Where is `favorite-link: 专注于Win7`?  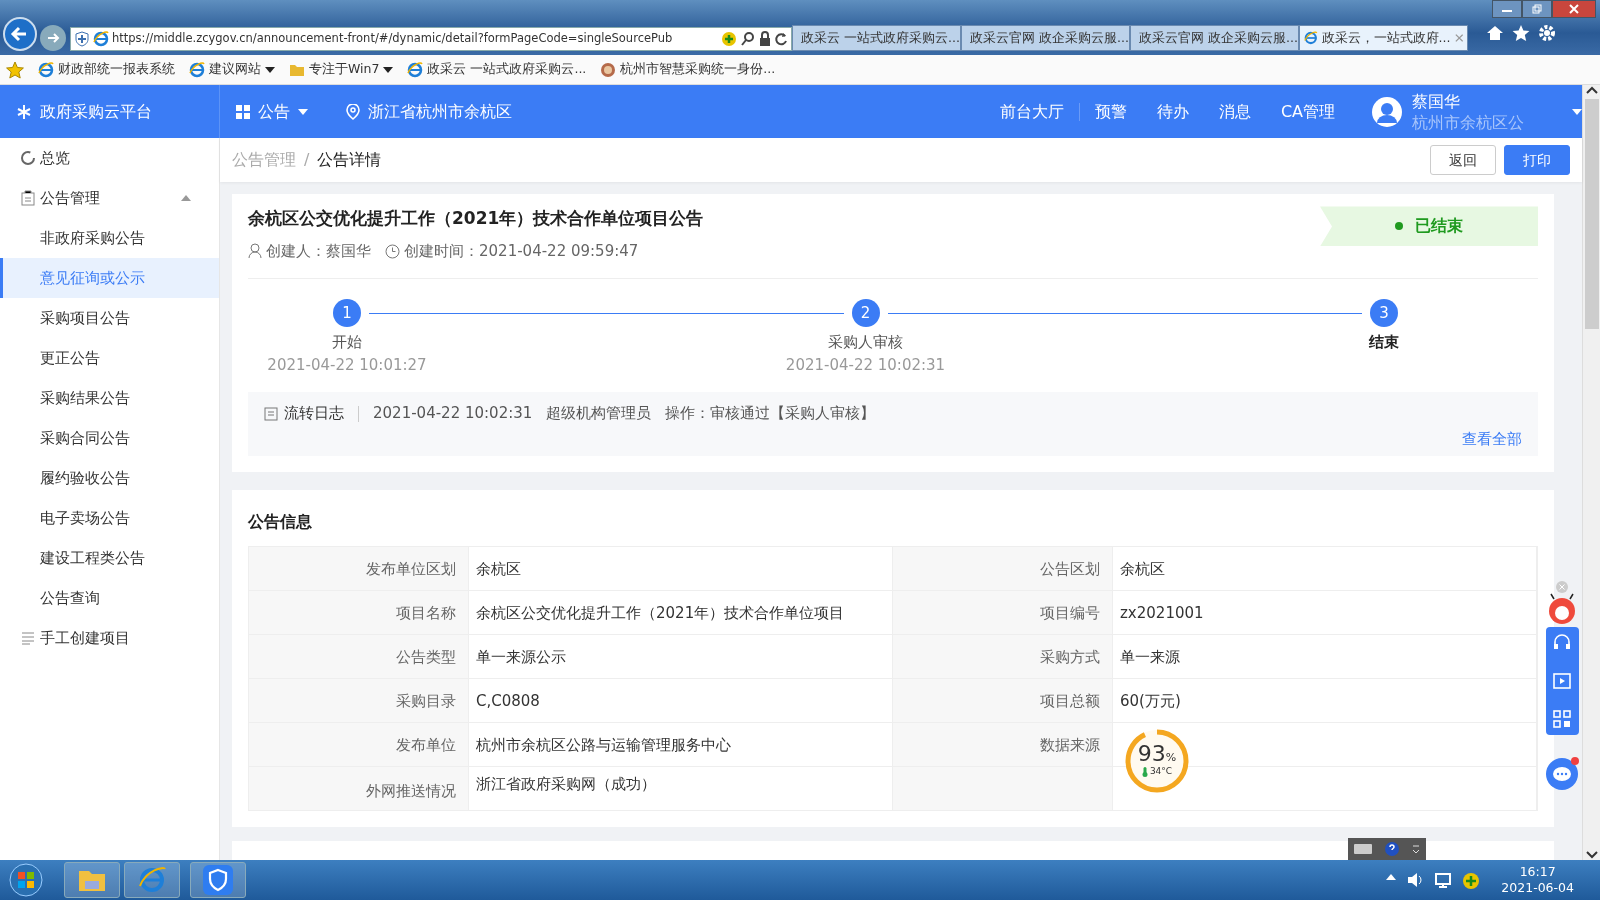
favorite-link: 专注于Win7 is located at coordinates (341, 69).